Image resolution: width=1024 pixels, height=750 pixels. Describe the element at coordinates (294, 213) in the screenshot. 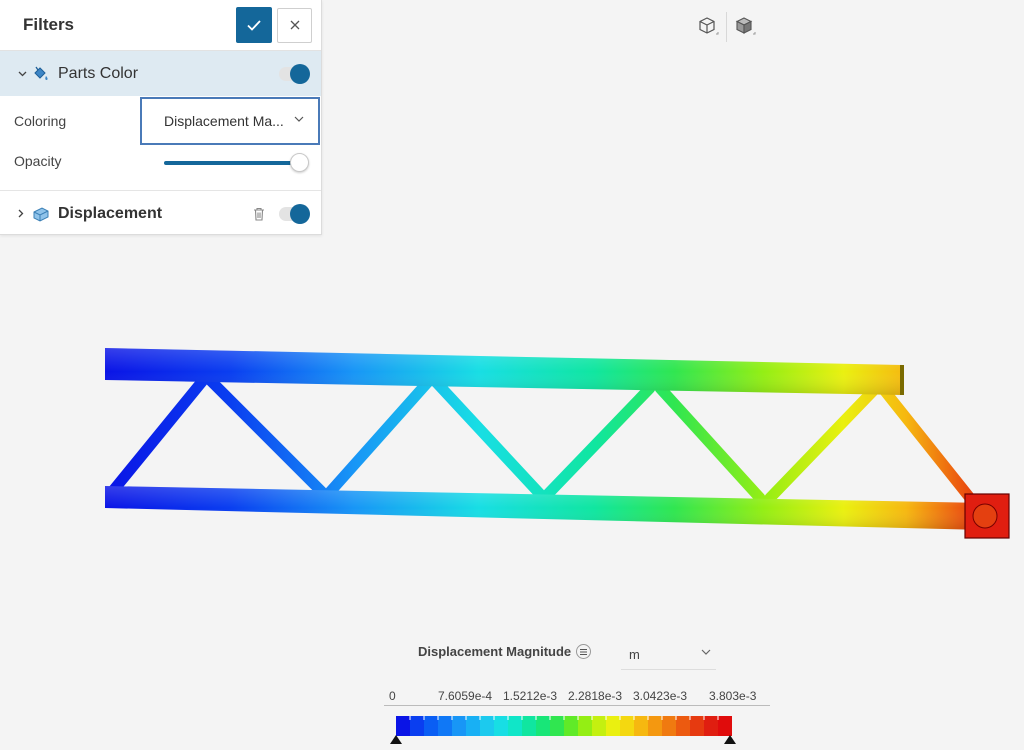

I see `displacement-toggle` at that location.